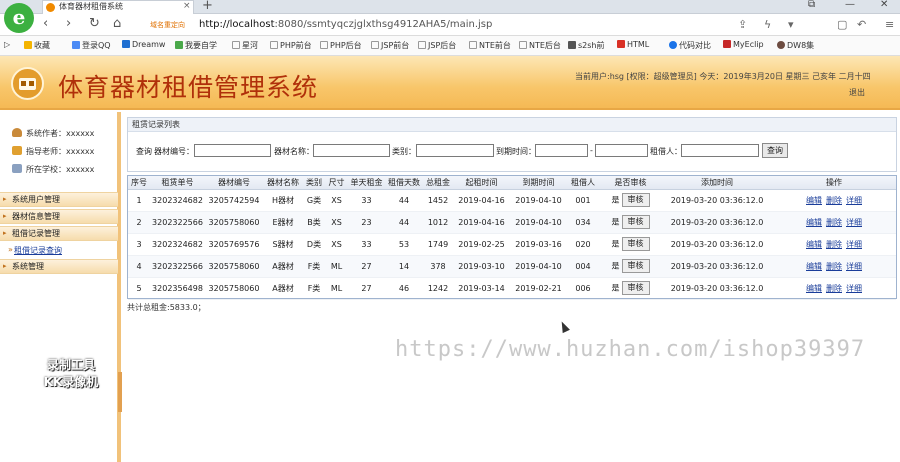 The height and width of the screenshot is (462, 900). I want to click on bookmark-item: HTML, so click(633, 44).